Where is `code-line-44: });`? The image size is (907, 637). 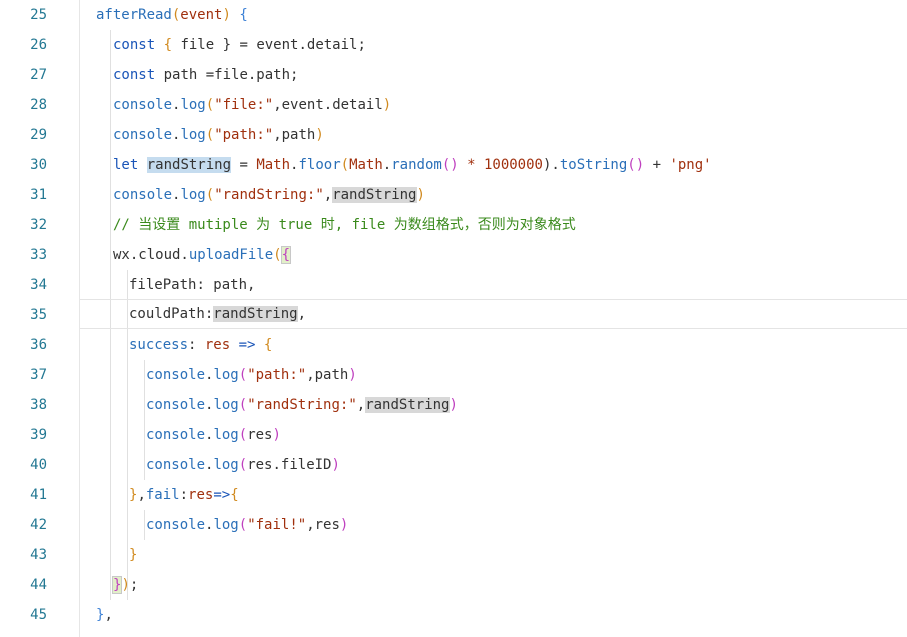 code-line-44: }); is located at coordinates (493, 585).